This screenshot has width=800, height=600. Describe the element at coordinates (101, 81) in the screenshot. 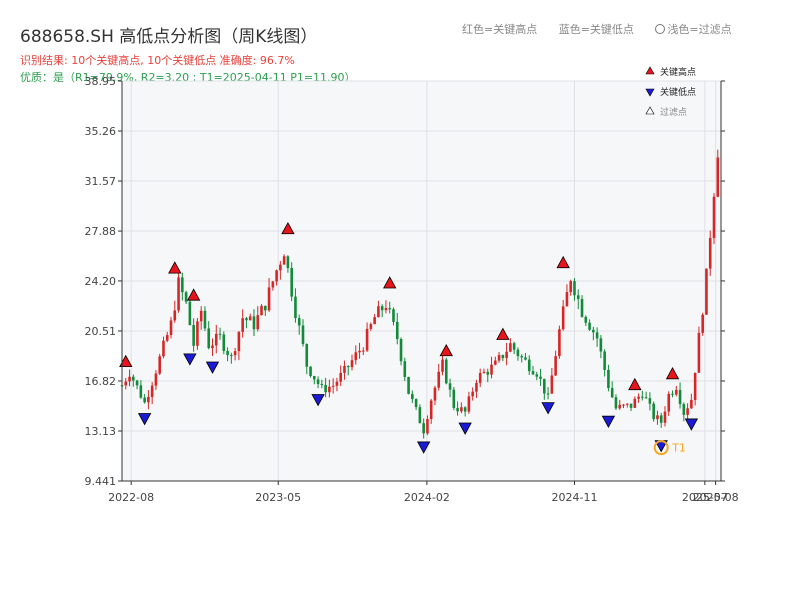

I see `y-tick-label: 38.95` at that location.